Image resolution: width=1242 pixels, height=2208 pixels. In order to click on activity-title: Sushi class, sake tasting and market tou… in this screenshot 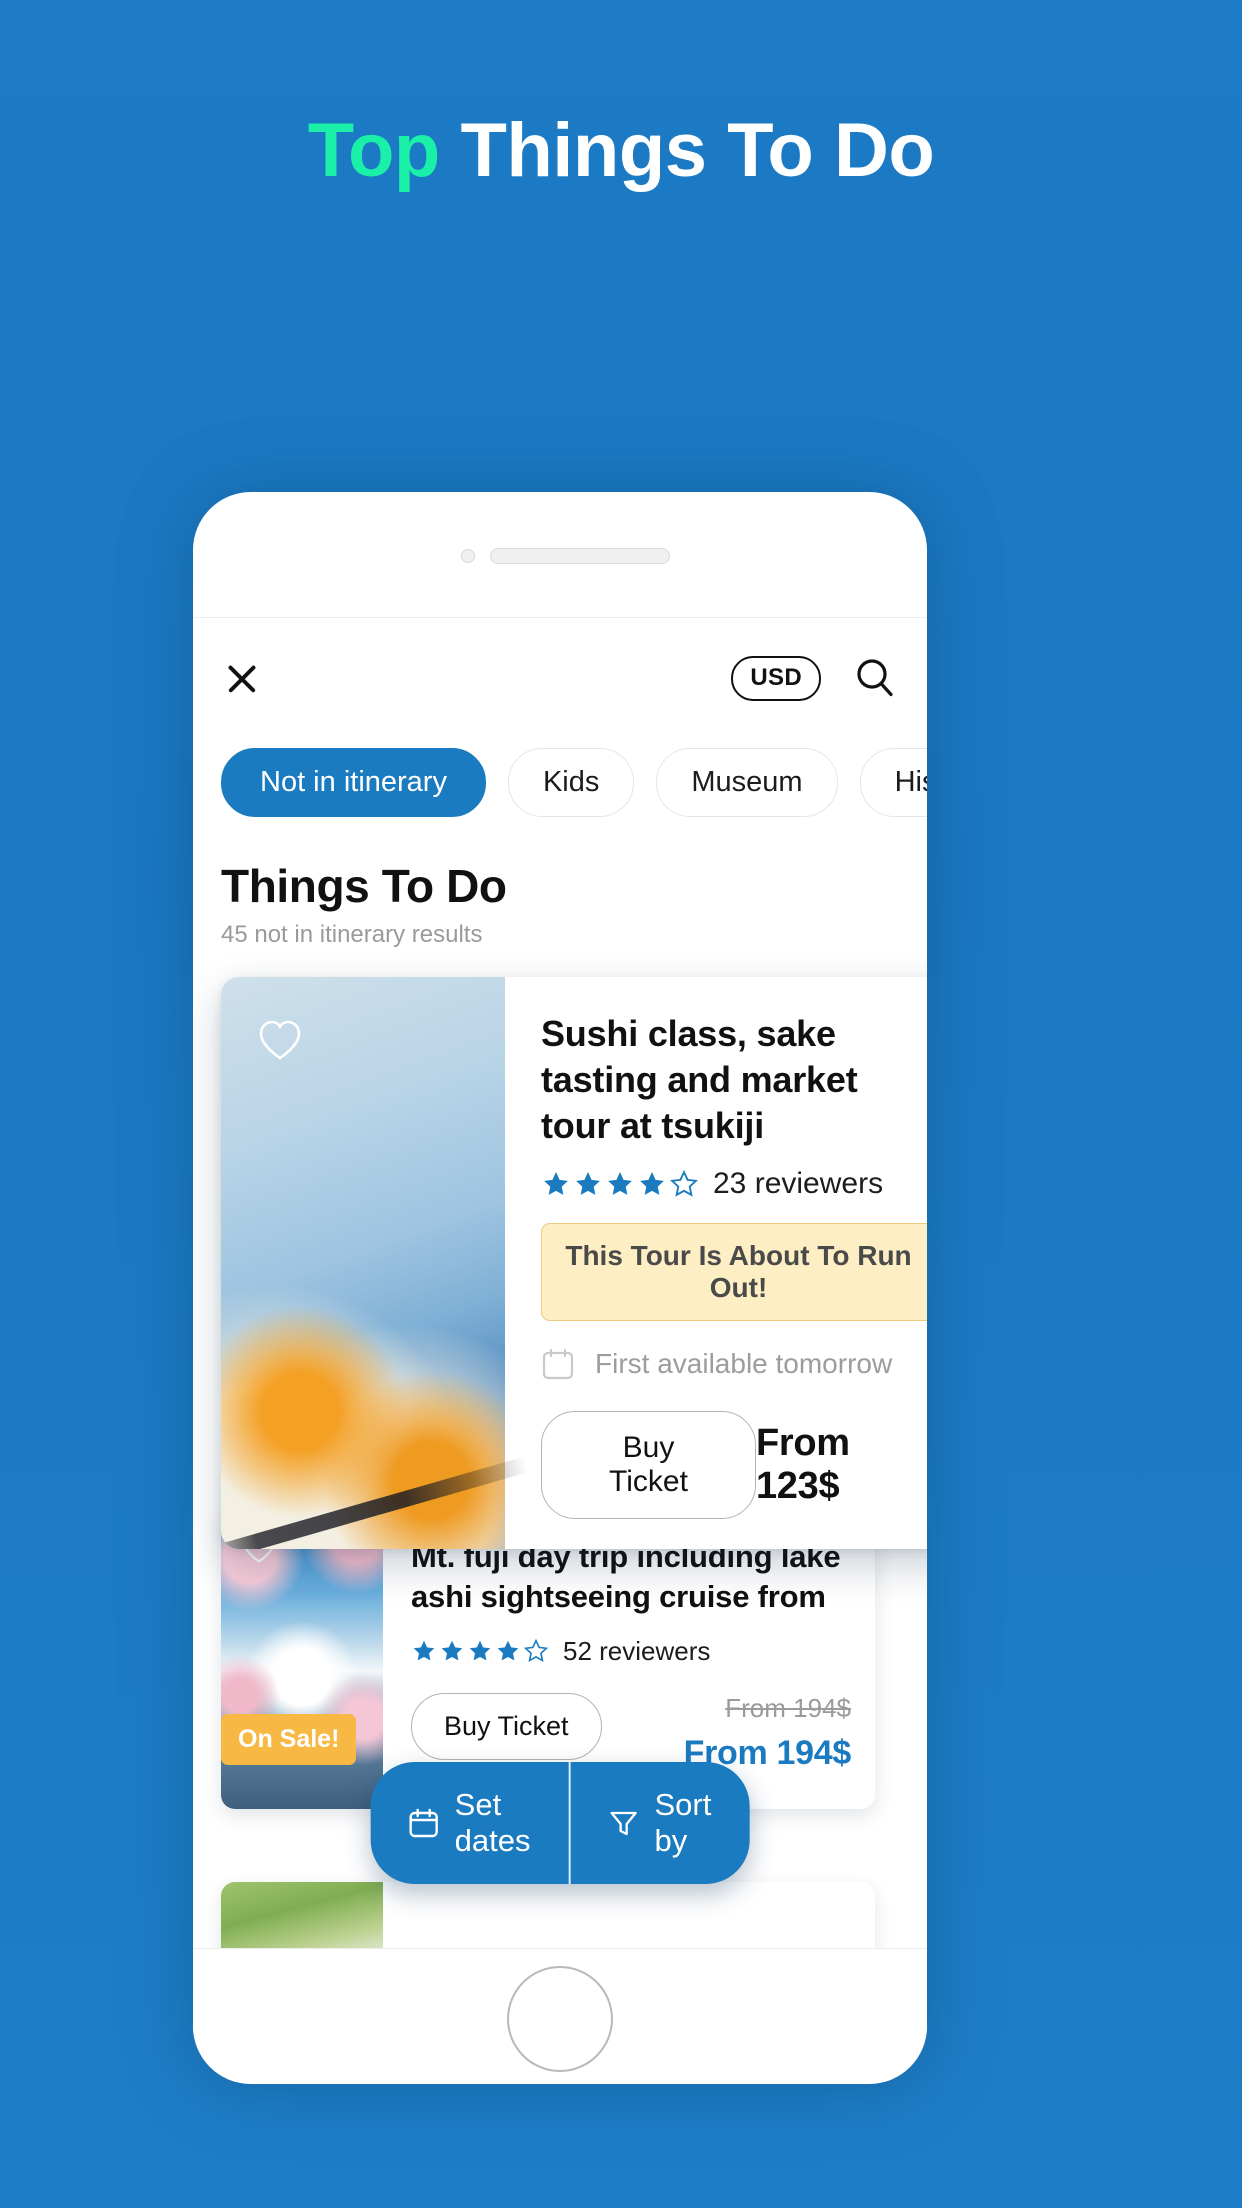, I will do `click(699, 1080)`.